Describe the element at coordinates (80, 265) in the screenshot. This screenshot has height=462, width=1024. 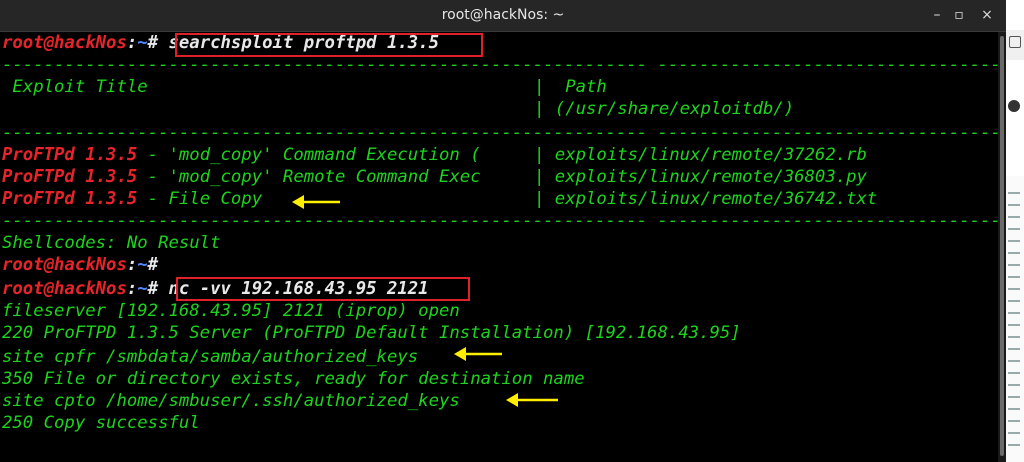
I see `prompt-line-2: root@hackNos:~#` at that location.